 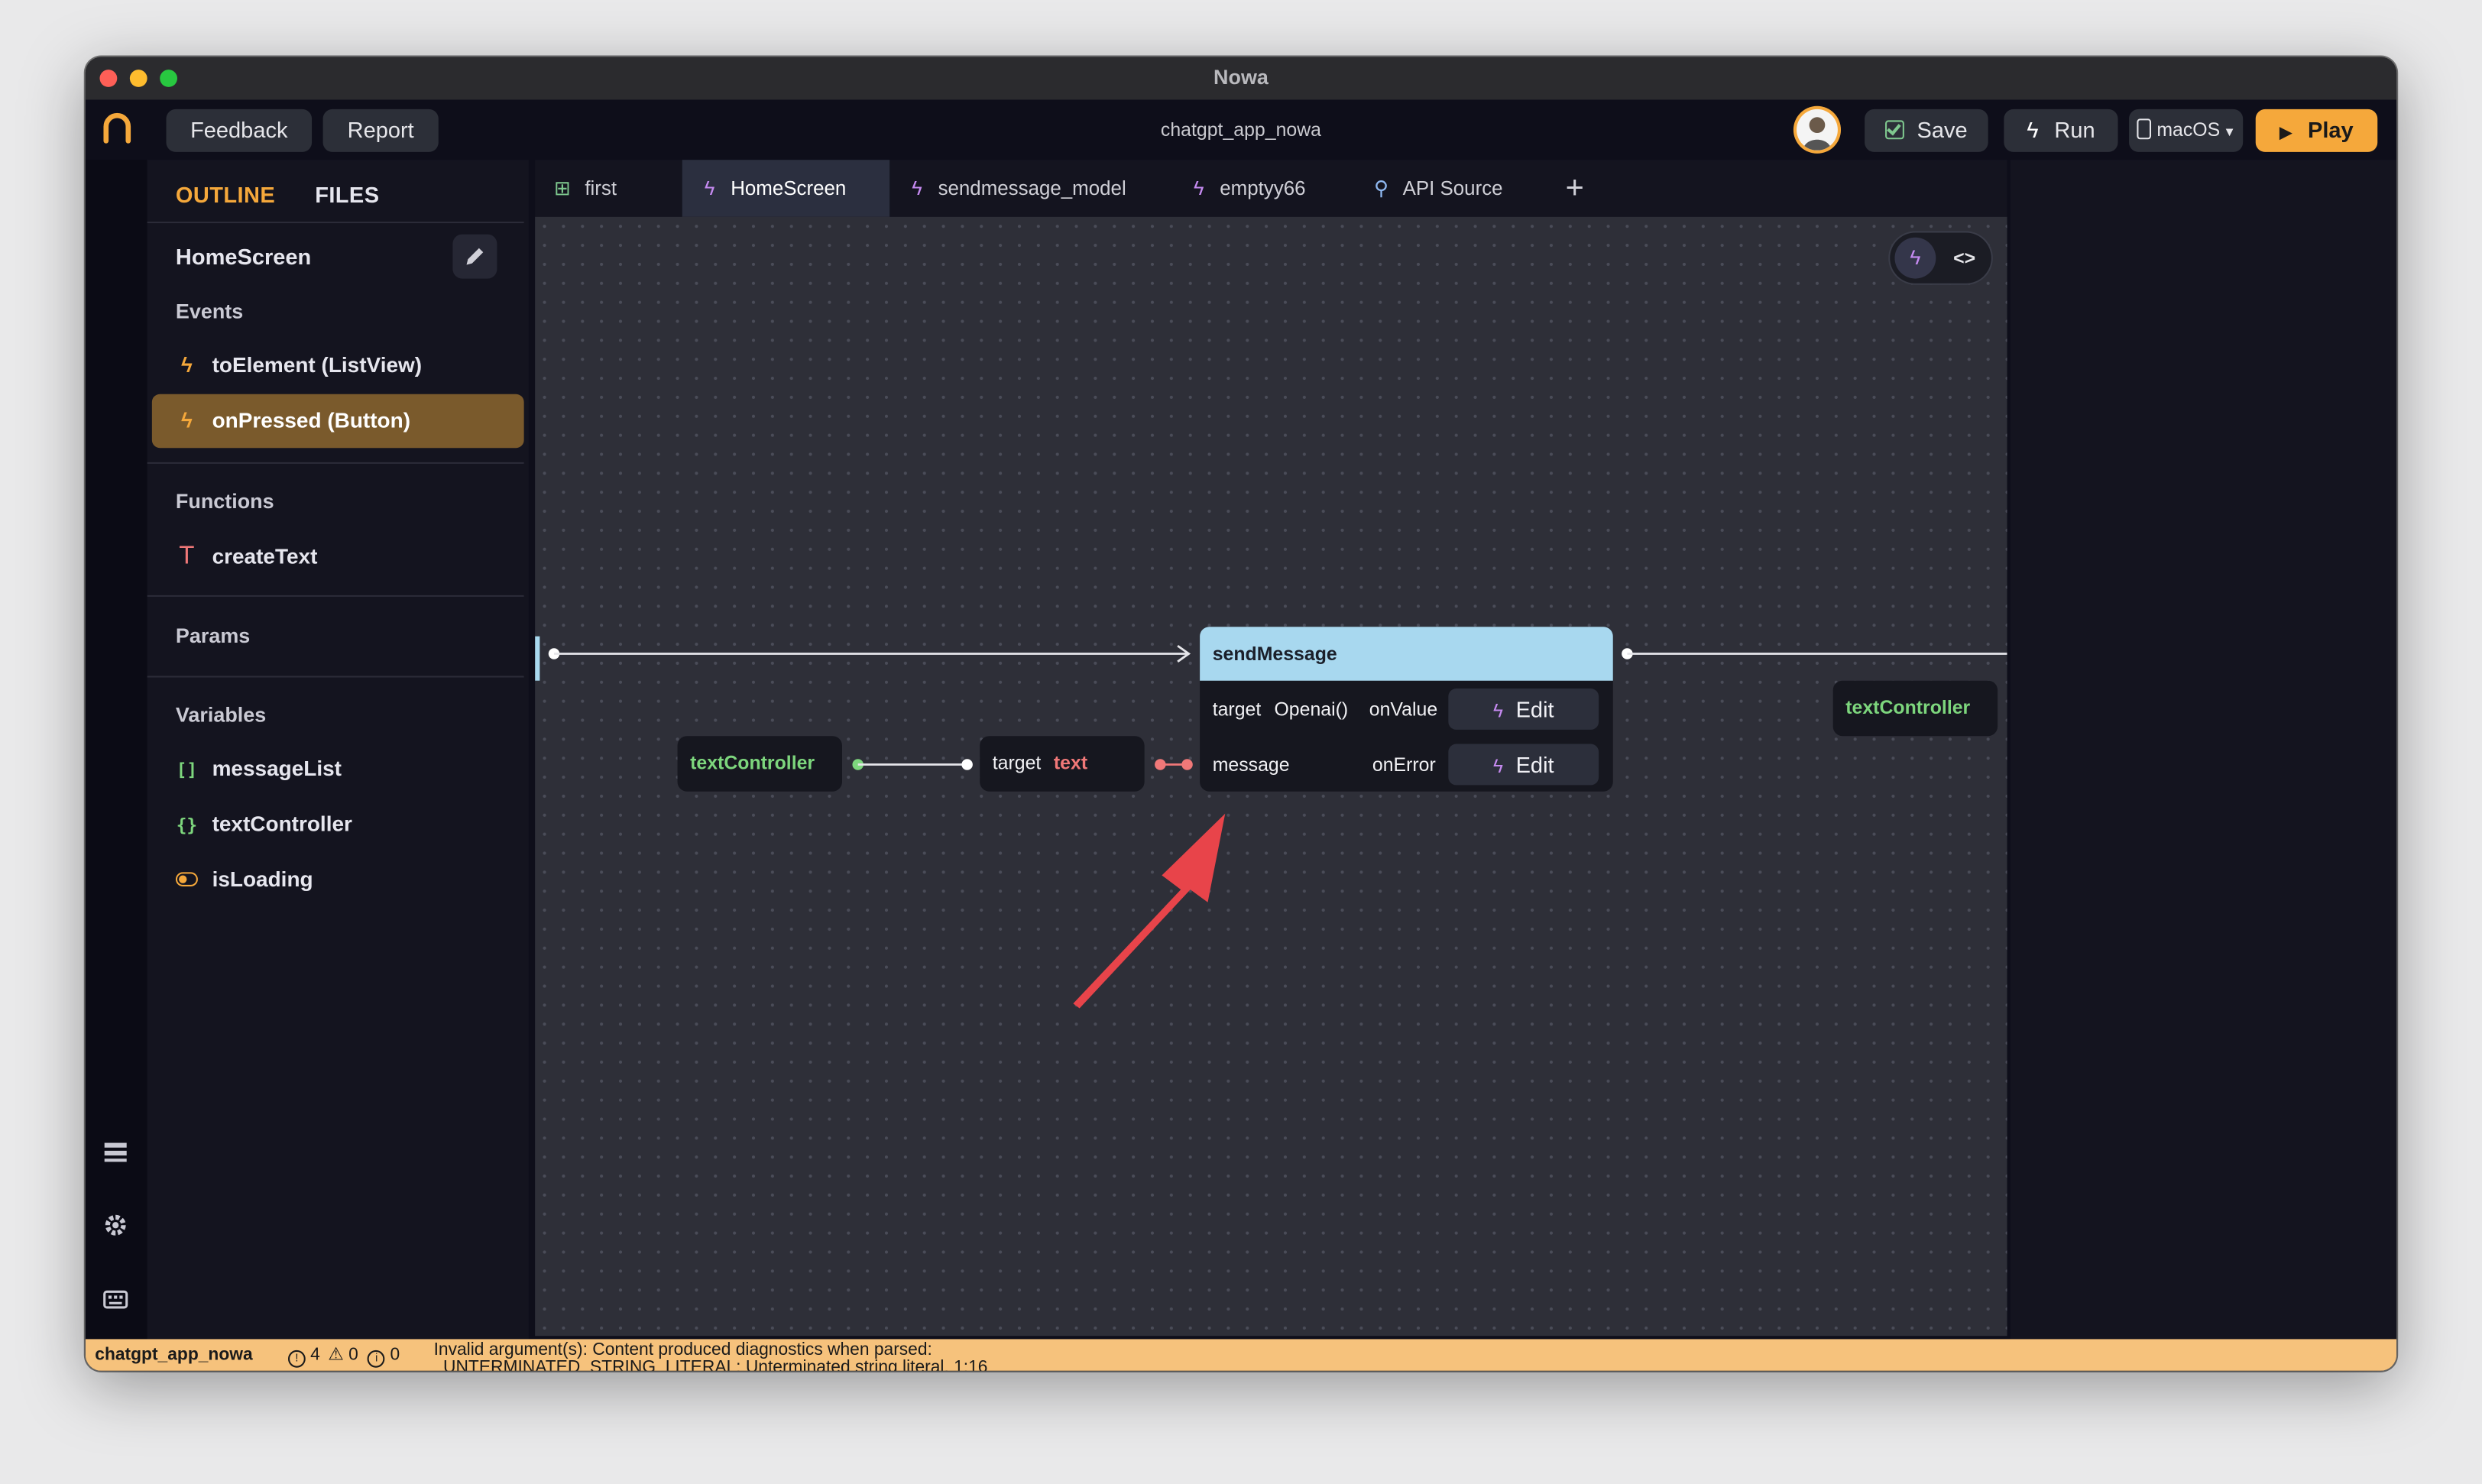 What do you see at coordinates (116, 750) in the screenshot?
I see `left-rail` at bounding box center [116, 750].